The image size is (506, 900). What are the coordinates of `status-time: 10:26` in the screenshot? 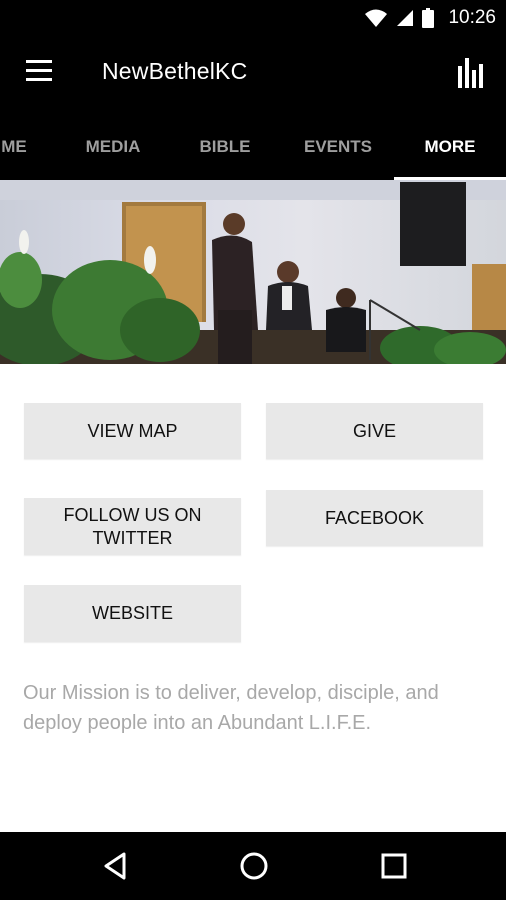 It's located at (472, 17).